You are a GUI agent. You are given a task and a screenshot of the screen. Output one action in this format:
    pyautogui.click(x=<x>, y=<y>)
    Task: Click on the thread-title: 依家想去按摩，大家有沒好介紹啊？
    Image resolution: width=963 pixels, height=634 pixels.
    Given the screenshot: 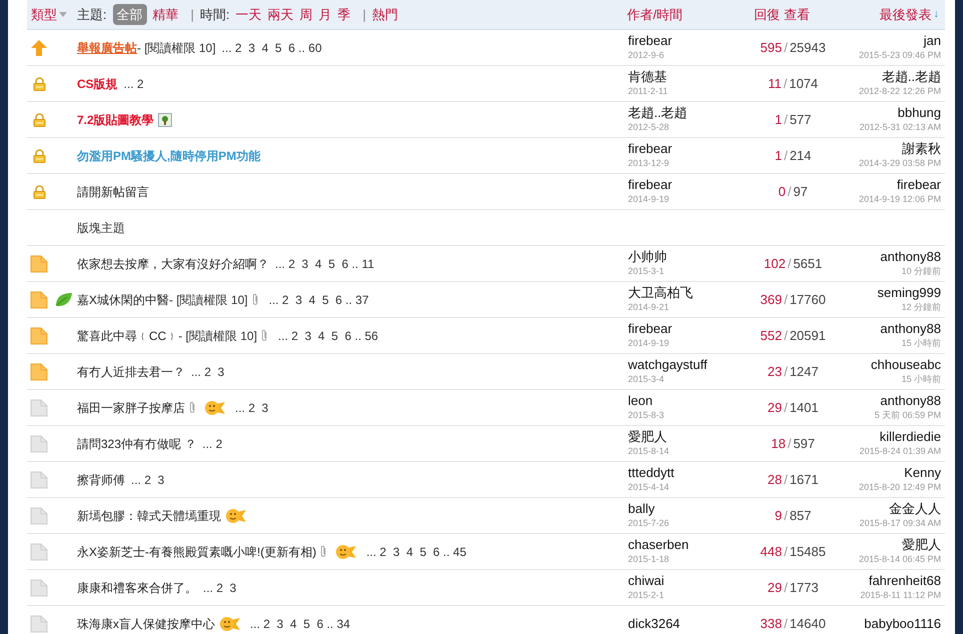 What is the action you would take?
    pyautogui.click(x=173, y=263)
    